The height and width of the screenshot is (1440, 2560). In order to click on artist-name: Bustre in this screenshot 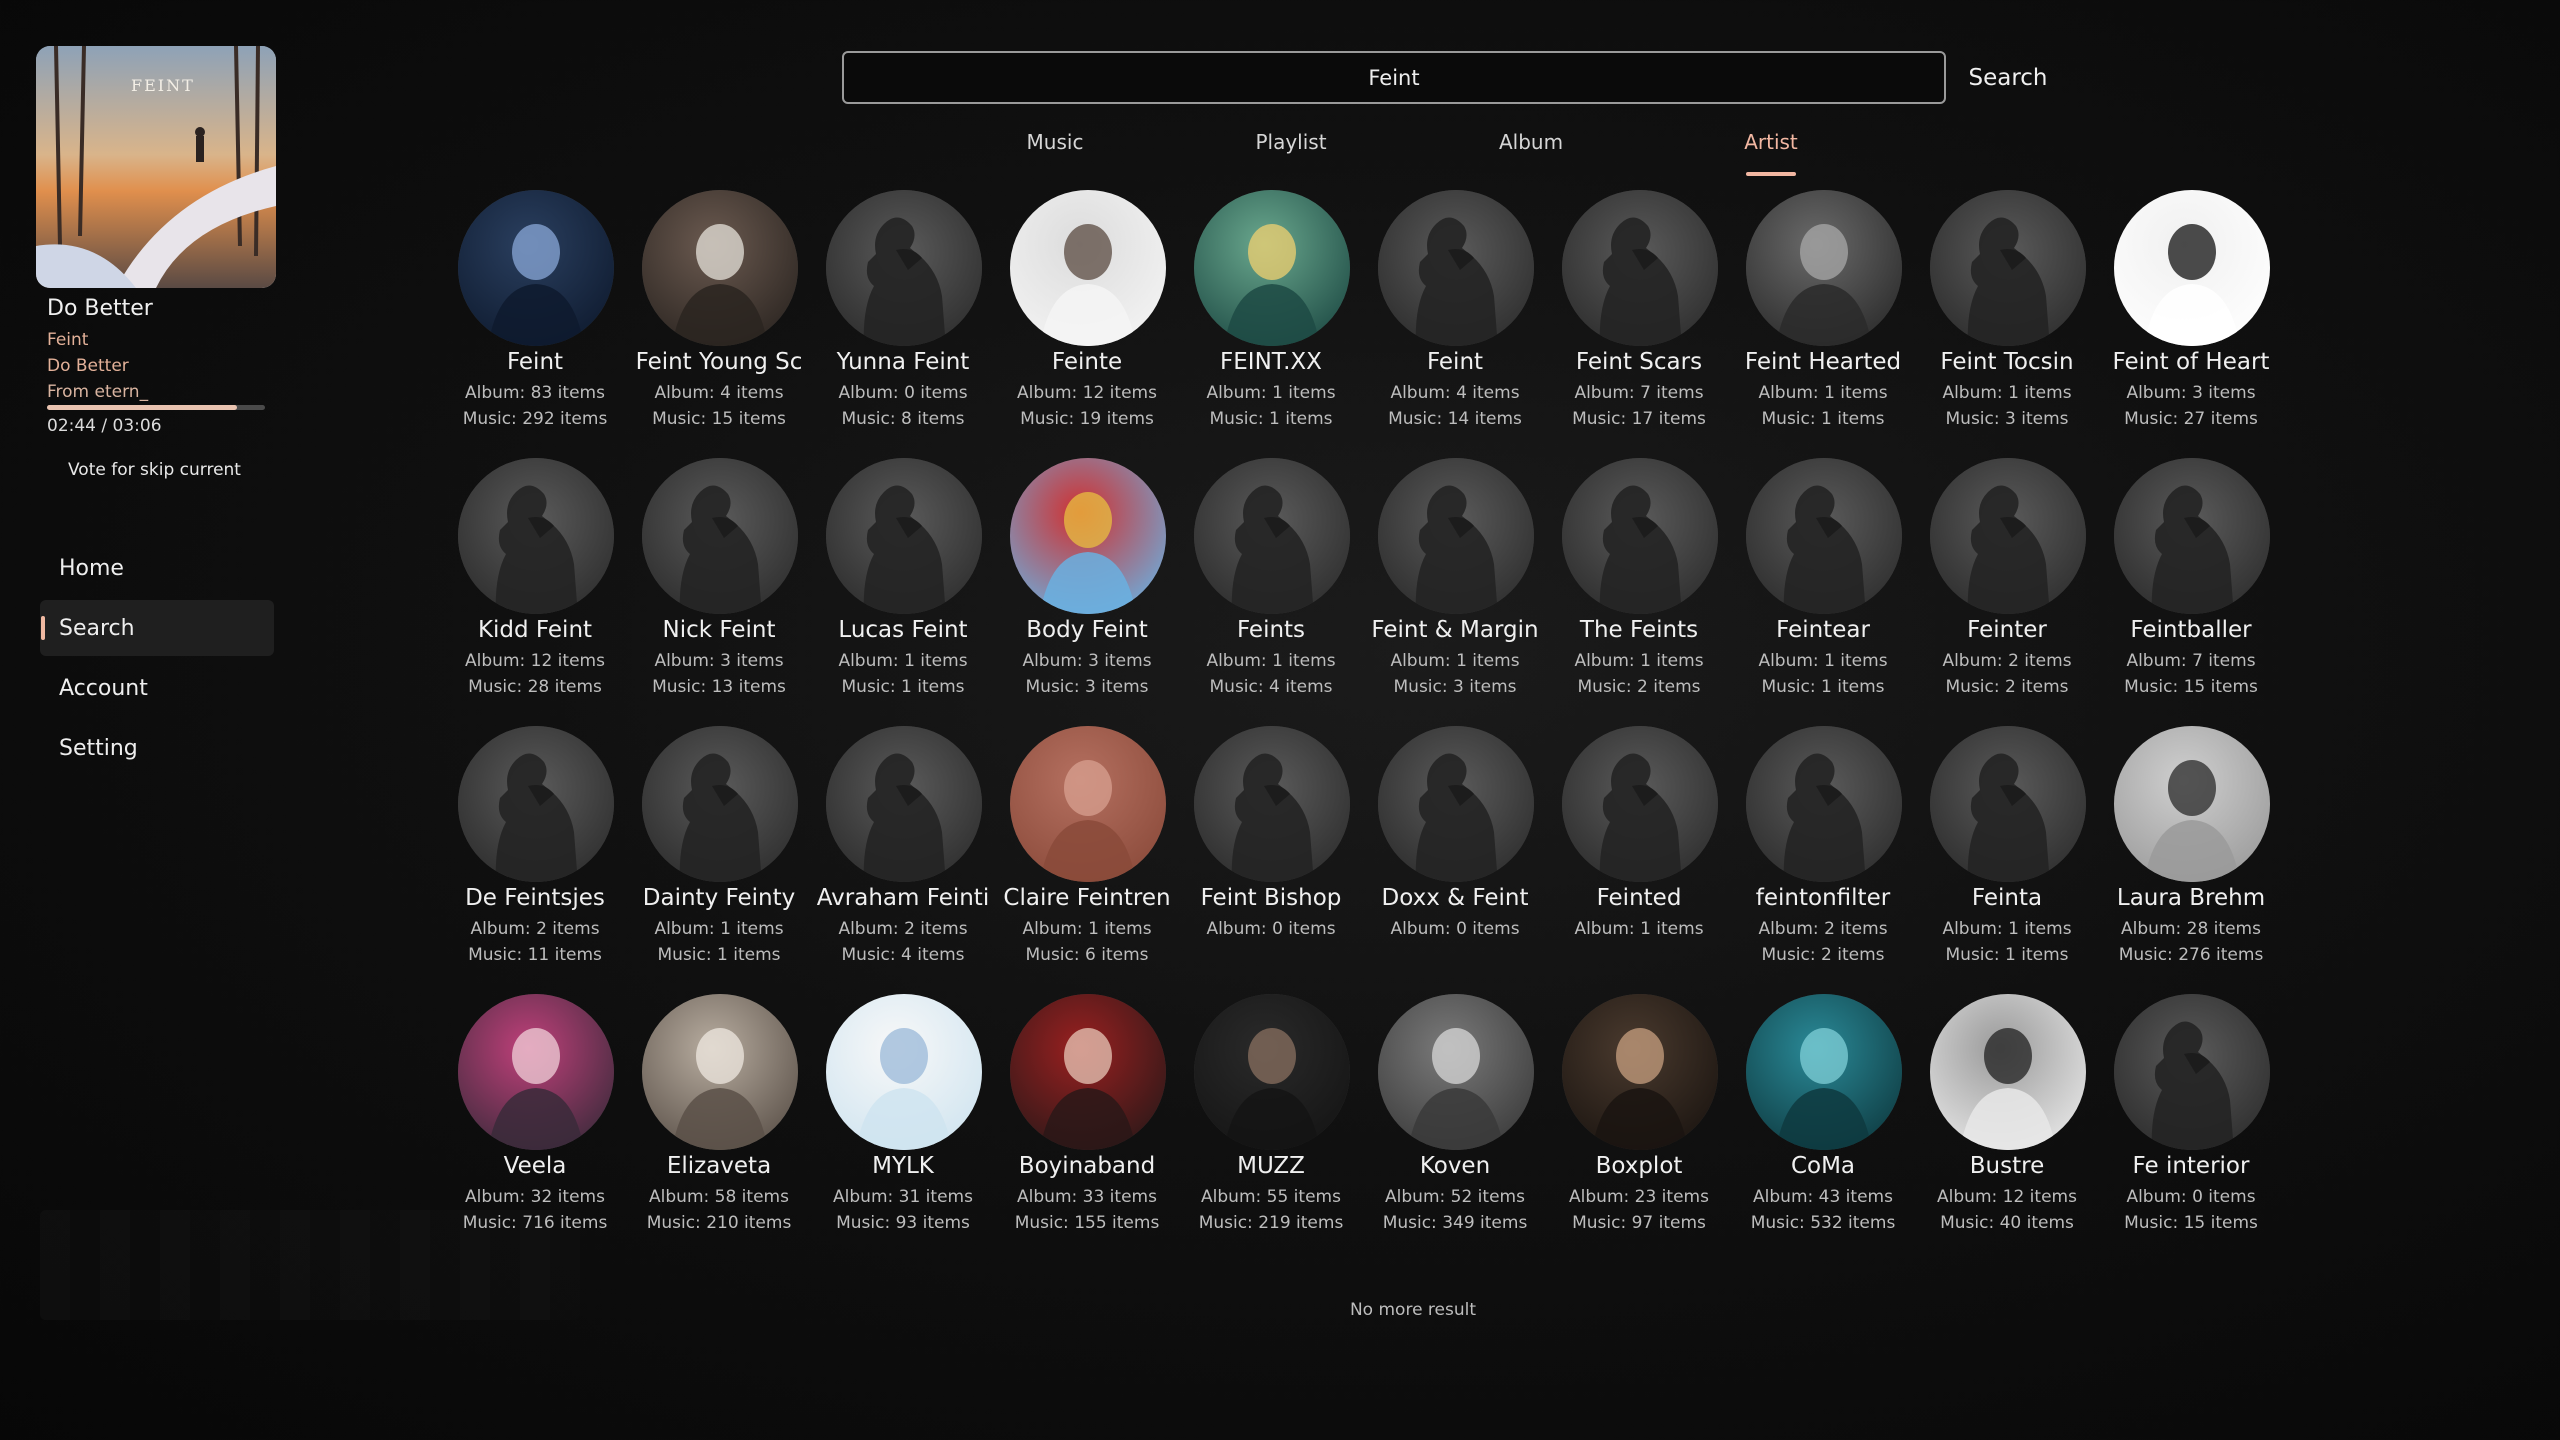, I will do `click(2007, 1166)`.